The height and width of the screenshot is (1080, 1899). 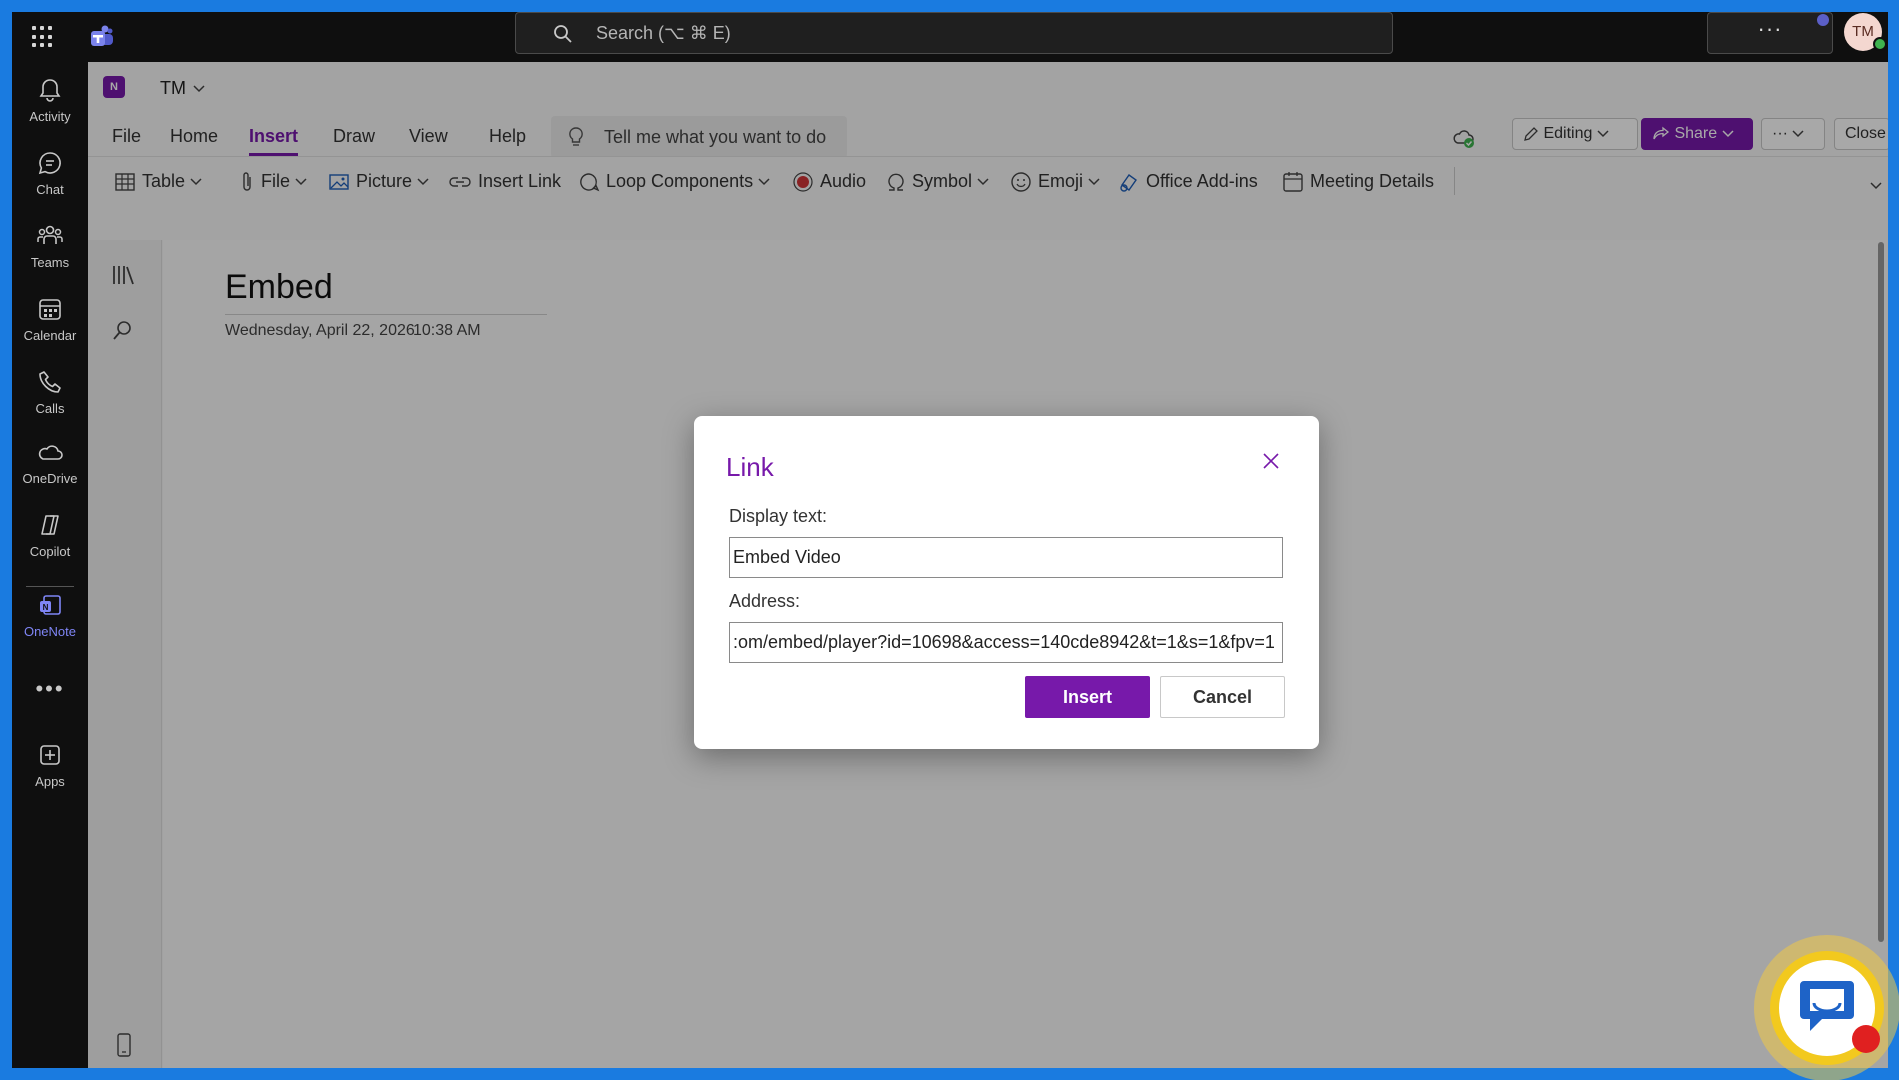 What do you see at coordinates (563, 34) in the screenshot?
I see `search-icon` at bounding box center [563, 34].